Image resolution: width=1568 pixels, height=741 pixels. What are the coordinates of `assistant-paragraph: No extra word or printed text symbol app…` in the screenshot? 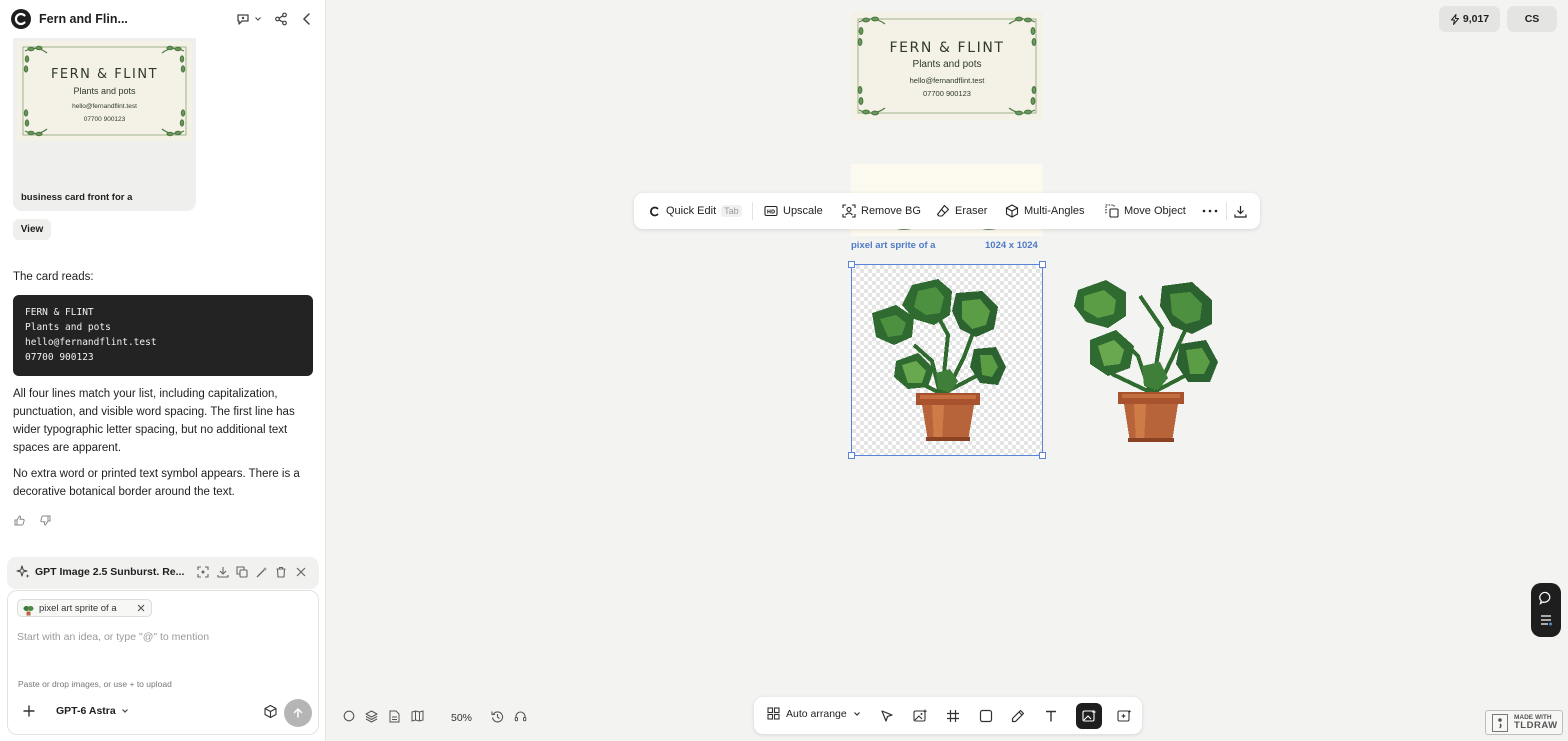 It's located at (156, 483).